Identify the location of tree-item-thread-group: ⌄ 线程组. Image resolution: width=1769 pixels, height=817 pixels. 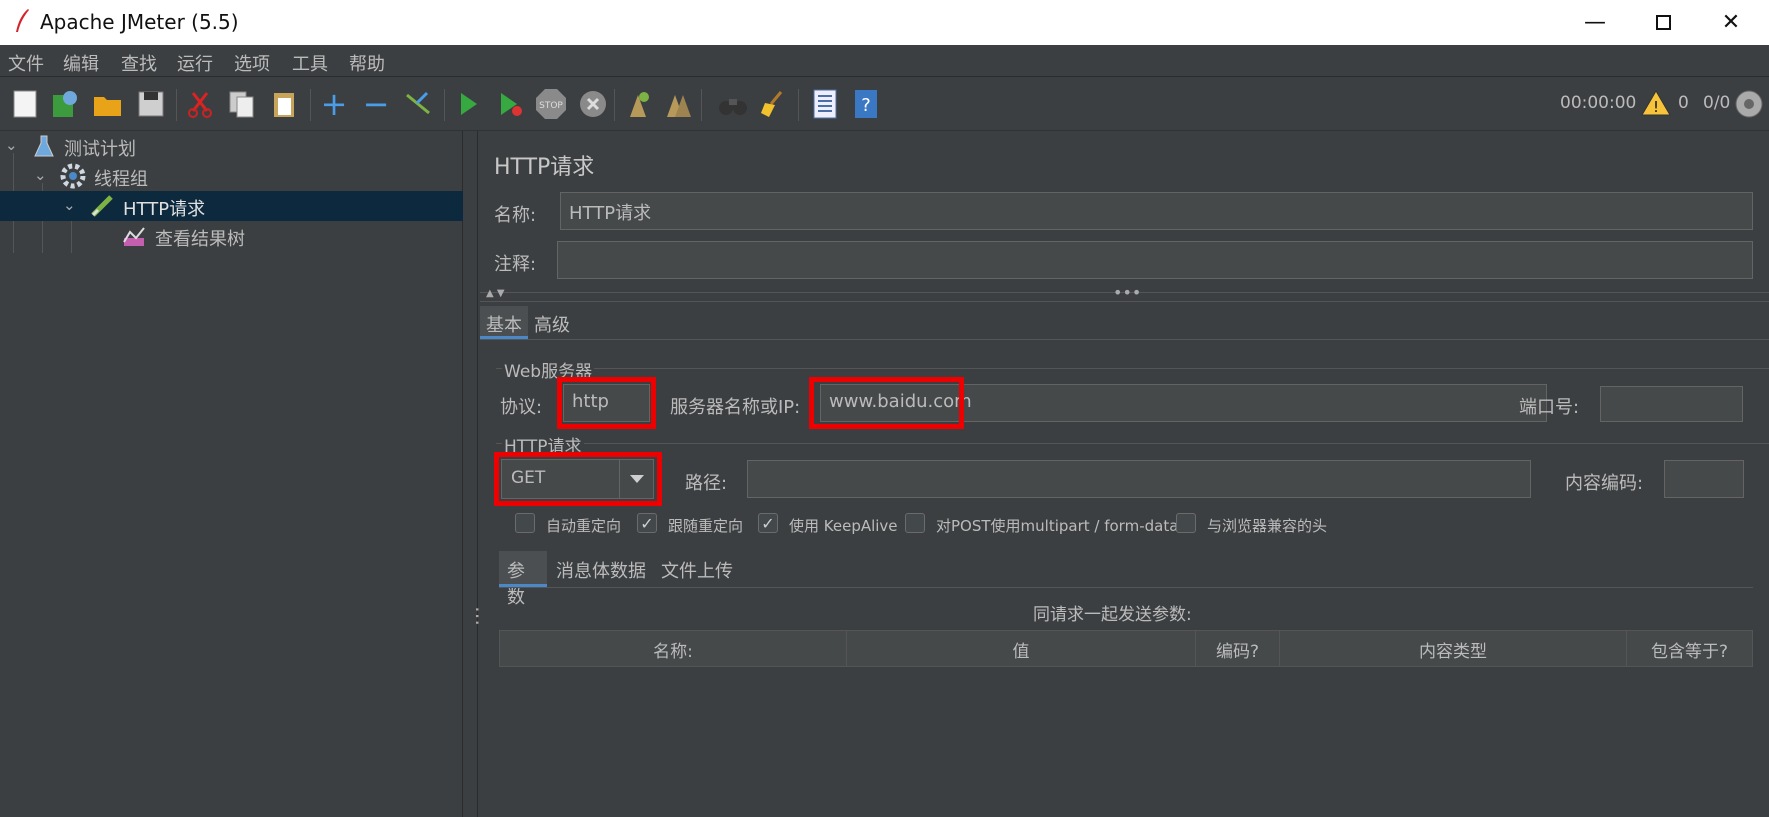
(231, 176).